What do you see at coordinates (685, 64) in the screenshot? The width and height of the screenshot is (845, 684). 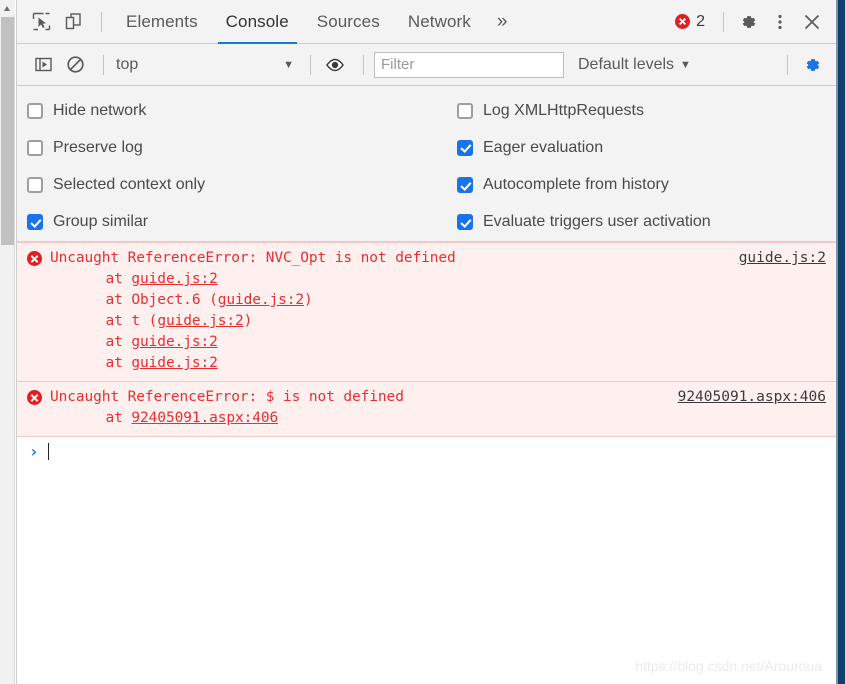 I see `chevron-down-icon-levels: ▼` at bounding box center [685, 64].